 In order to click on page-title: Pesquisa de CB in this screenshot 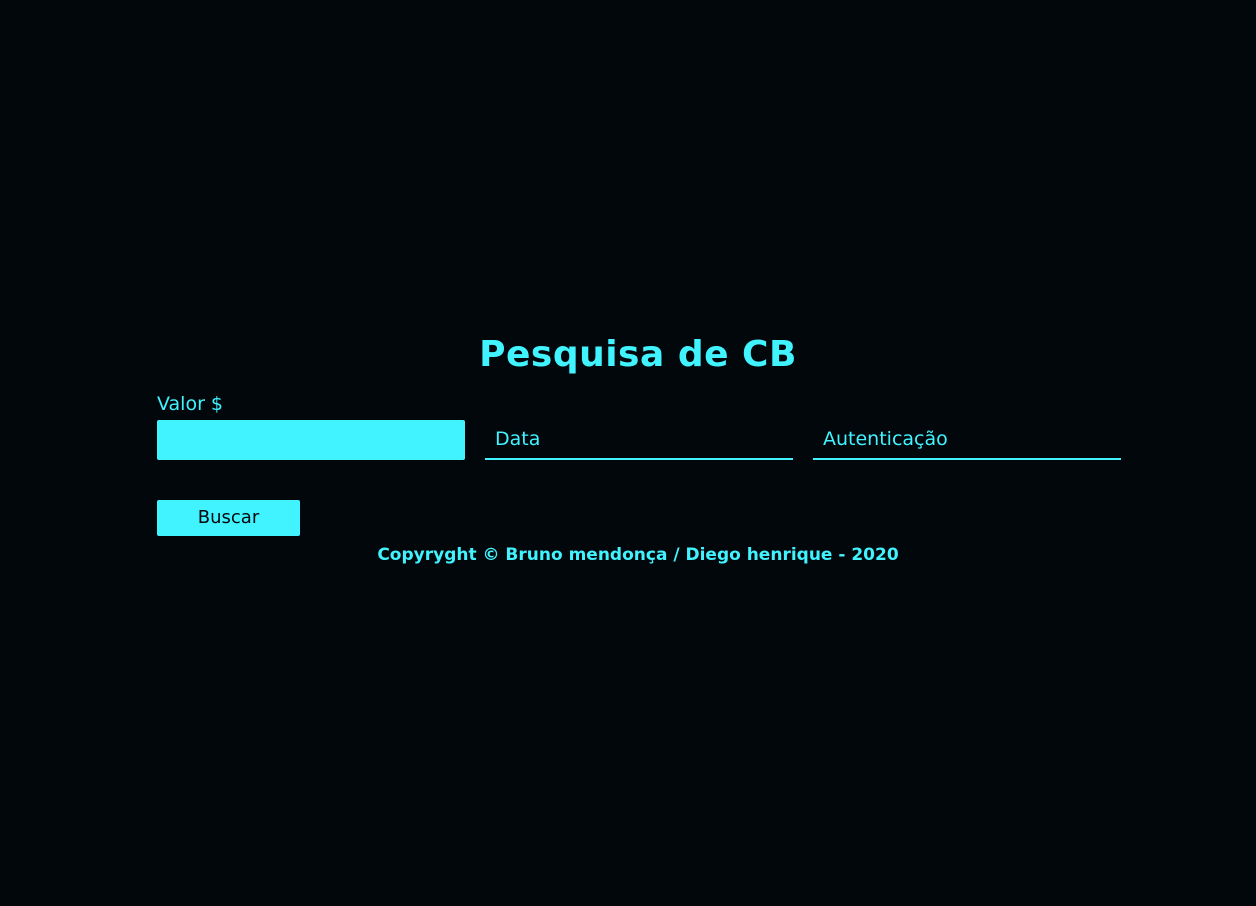, I will do `click(638, 354)`.